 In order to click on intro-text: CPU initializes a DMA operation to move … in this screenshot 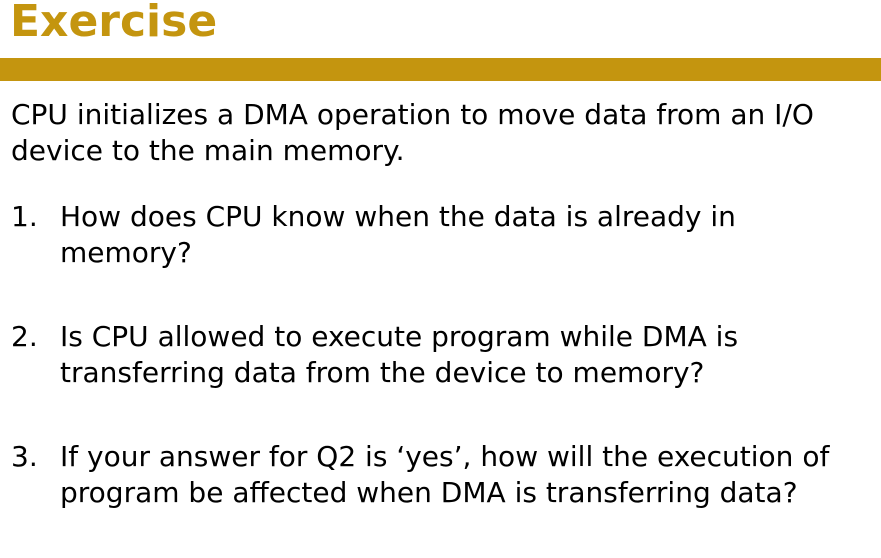, I will do `click(412, 132)`.